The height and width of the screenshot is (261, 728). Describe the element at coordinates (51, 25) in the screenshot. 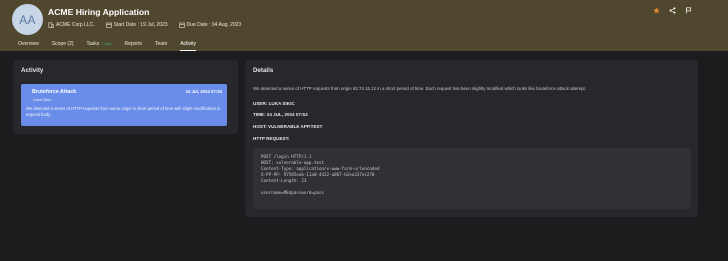

I see `building-icon` at that location.